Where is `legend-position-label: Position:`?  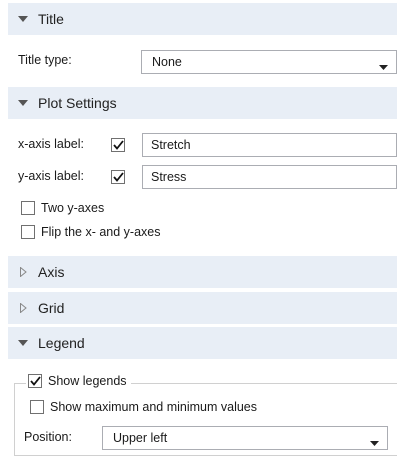 legend-position-label: Position: is located at coordinates (48, 437).